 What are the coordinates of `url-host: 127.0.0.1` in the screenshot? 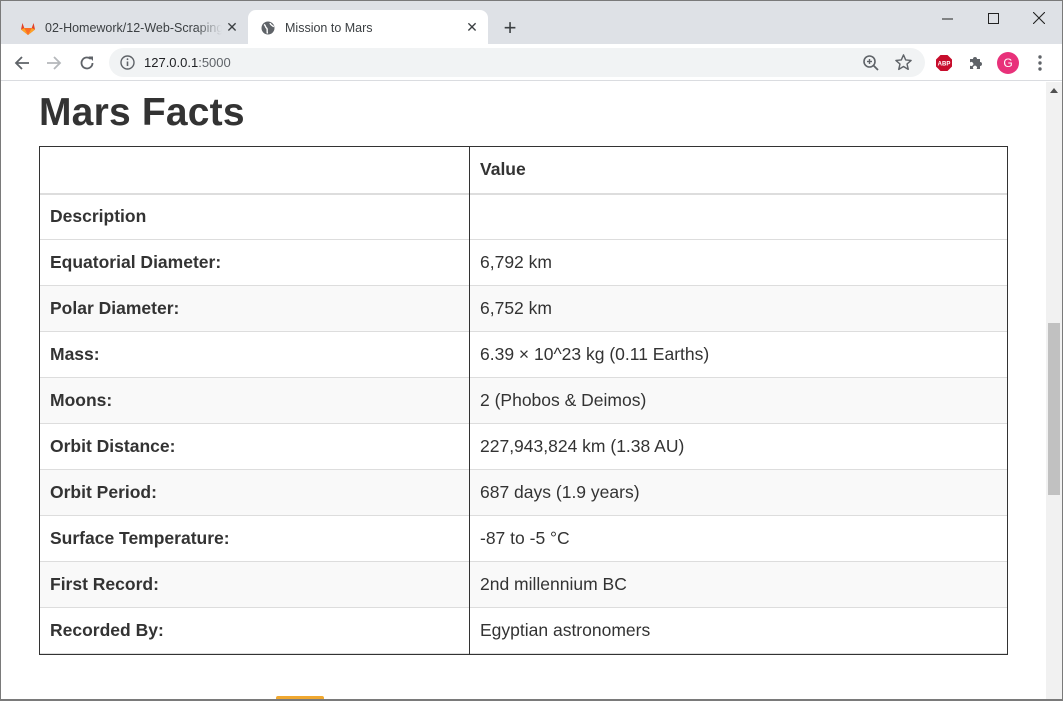 It's located at (171, 62).